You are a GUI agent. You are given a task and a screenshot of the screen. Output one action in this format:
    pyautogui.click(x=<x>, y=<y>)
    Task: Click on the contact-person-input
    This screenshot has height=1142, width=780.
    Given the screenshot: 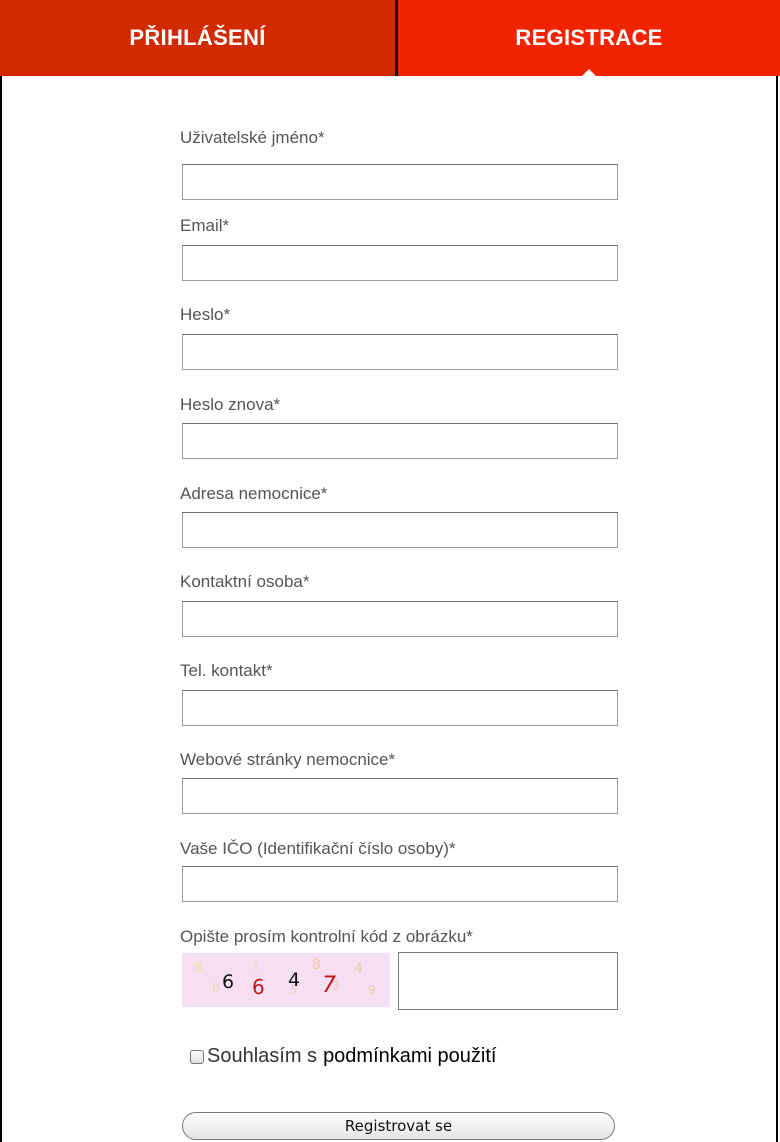 What is the action you would take?
    pyautogui.click(x=400, y=619)
    